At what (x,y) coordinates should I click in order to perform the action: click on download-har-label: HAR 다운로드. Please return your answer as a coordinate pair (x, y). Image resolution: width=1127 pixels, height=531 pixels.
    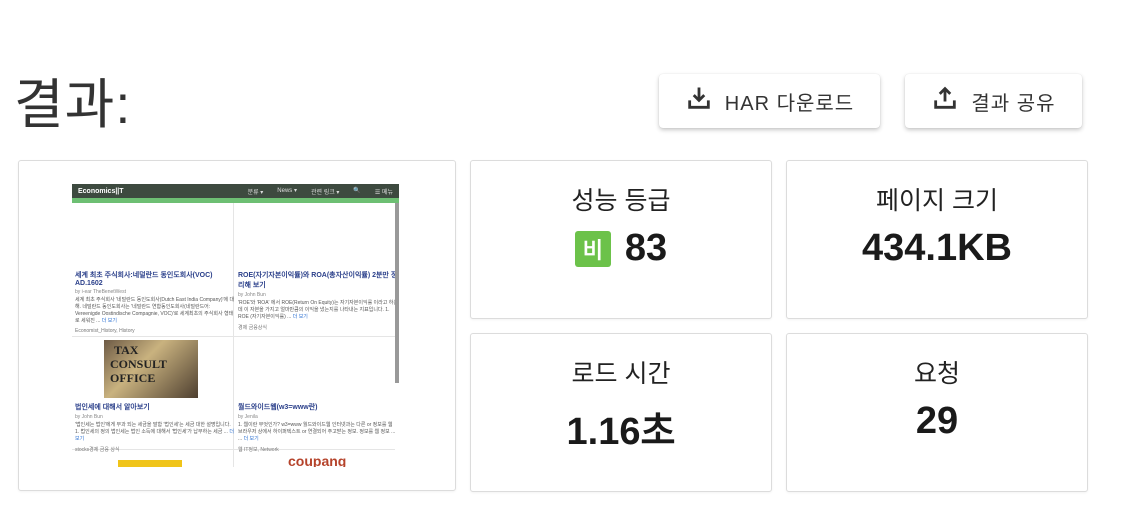
    Looking at the image, I should click on (789, 103).